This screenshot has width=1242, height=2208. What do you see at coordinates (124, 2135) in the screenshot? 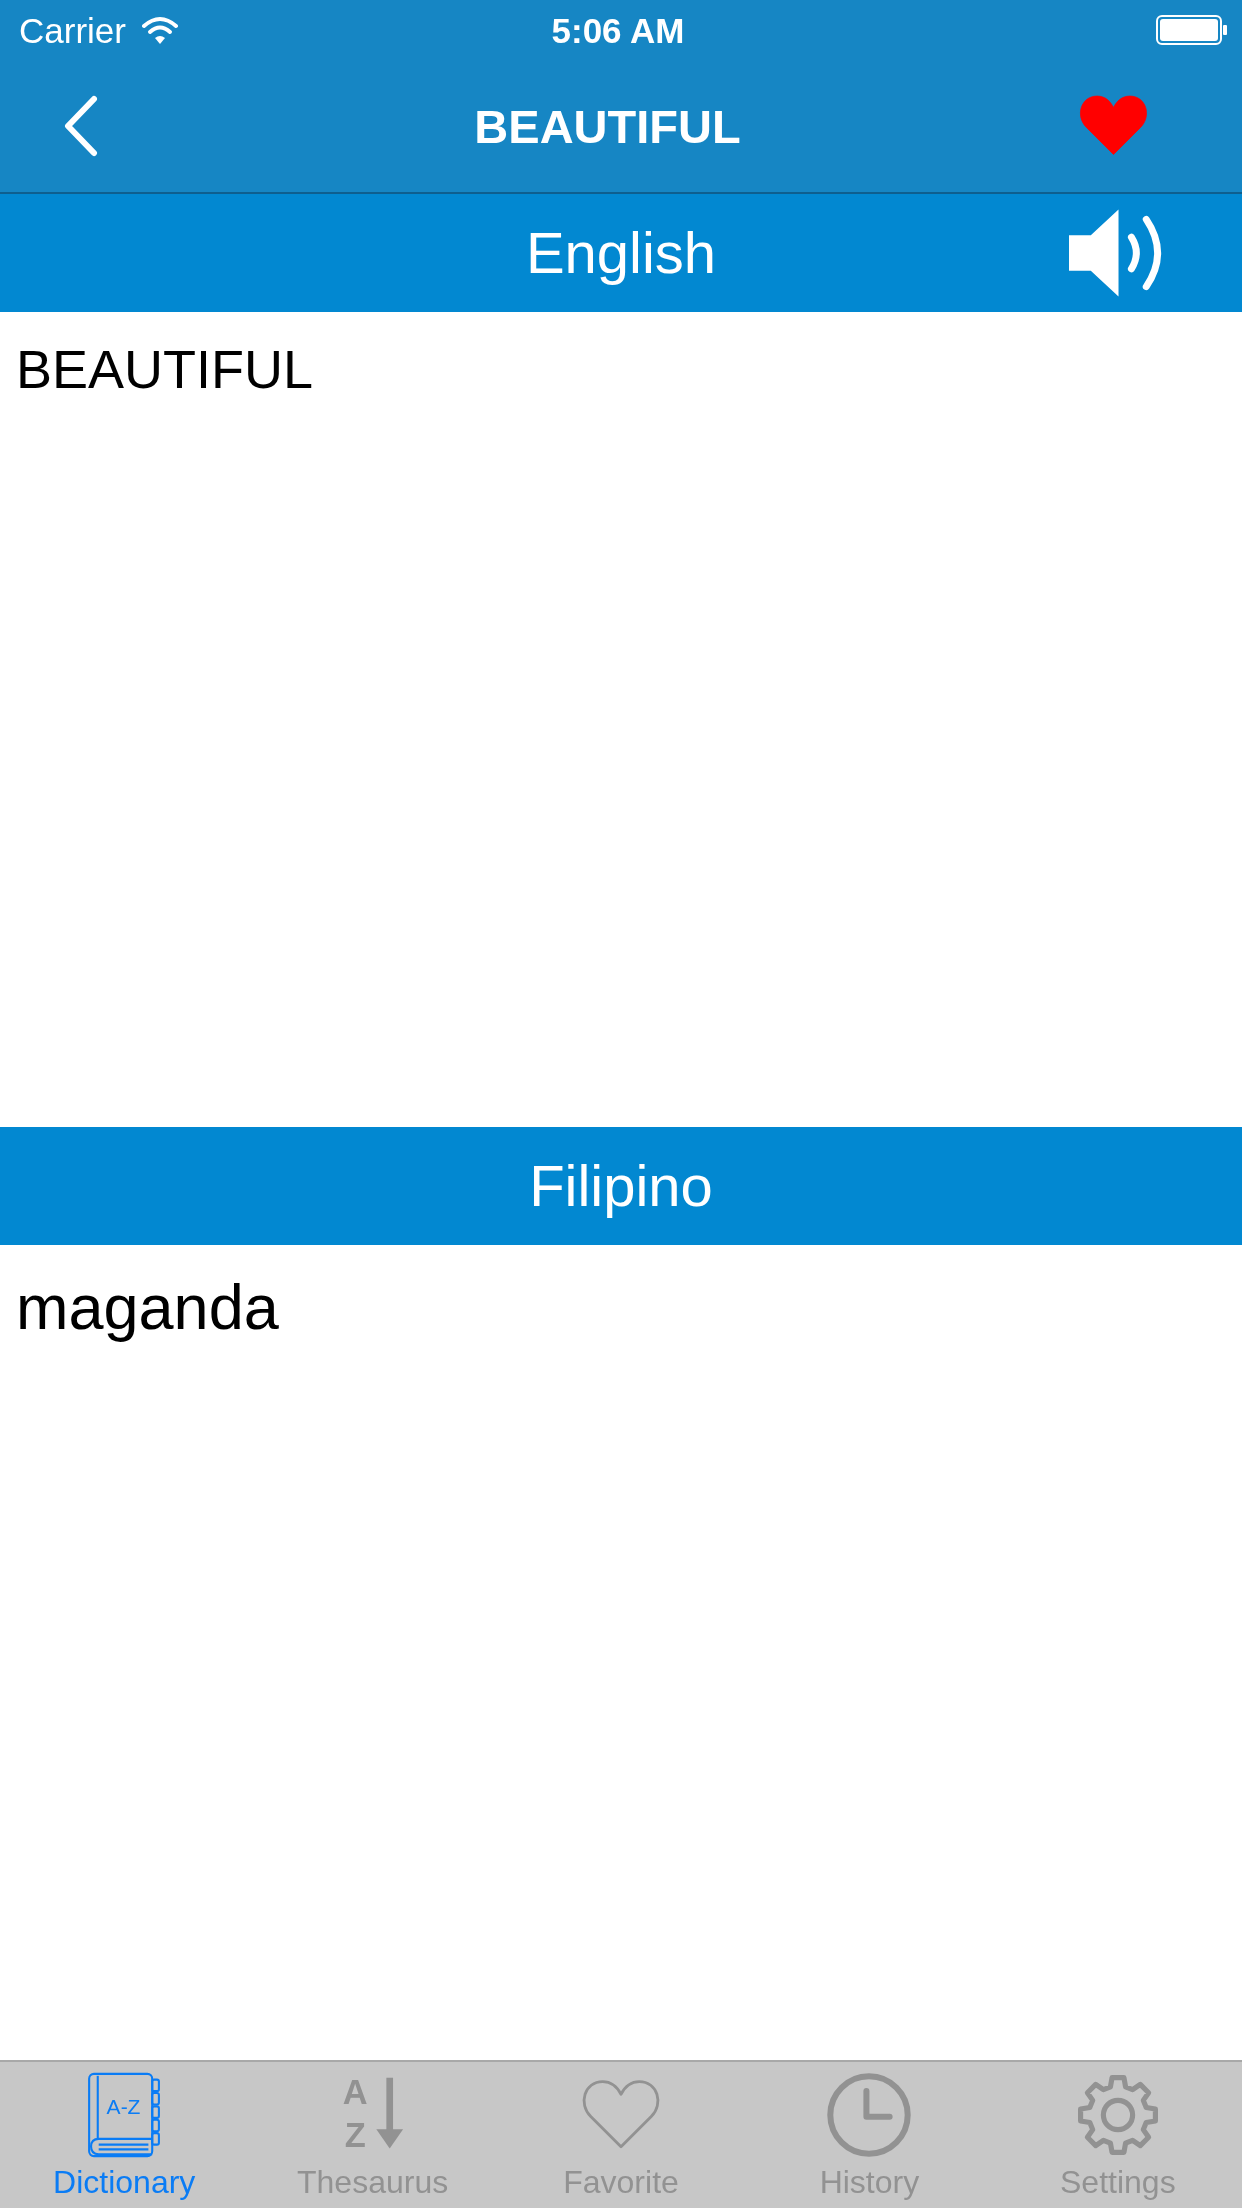
I see `tab-item: A-Z Dictionary` at bounding box center [124, 2135].